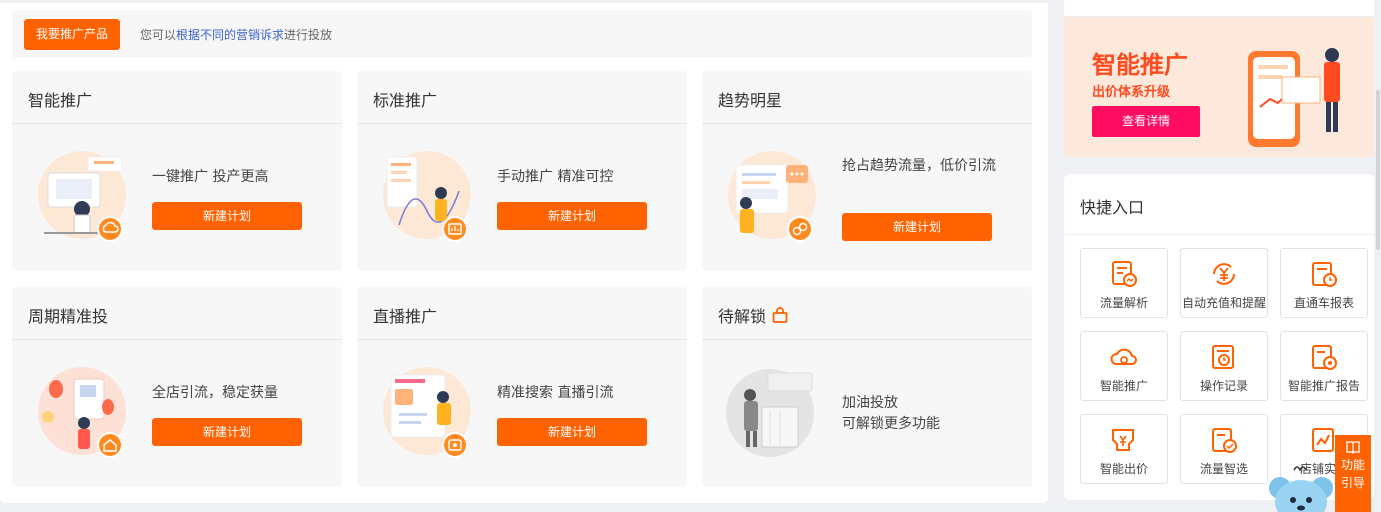 The image size is (1381, 512). I want to click on report-clock-icon, so click(1324, 274).